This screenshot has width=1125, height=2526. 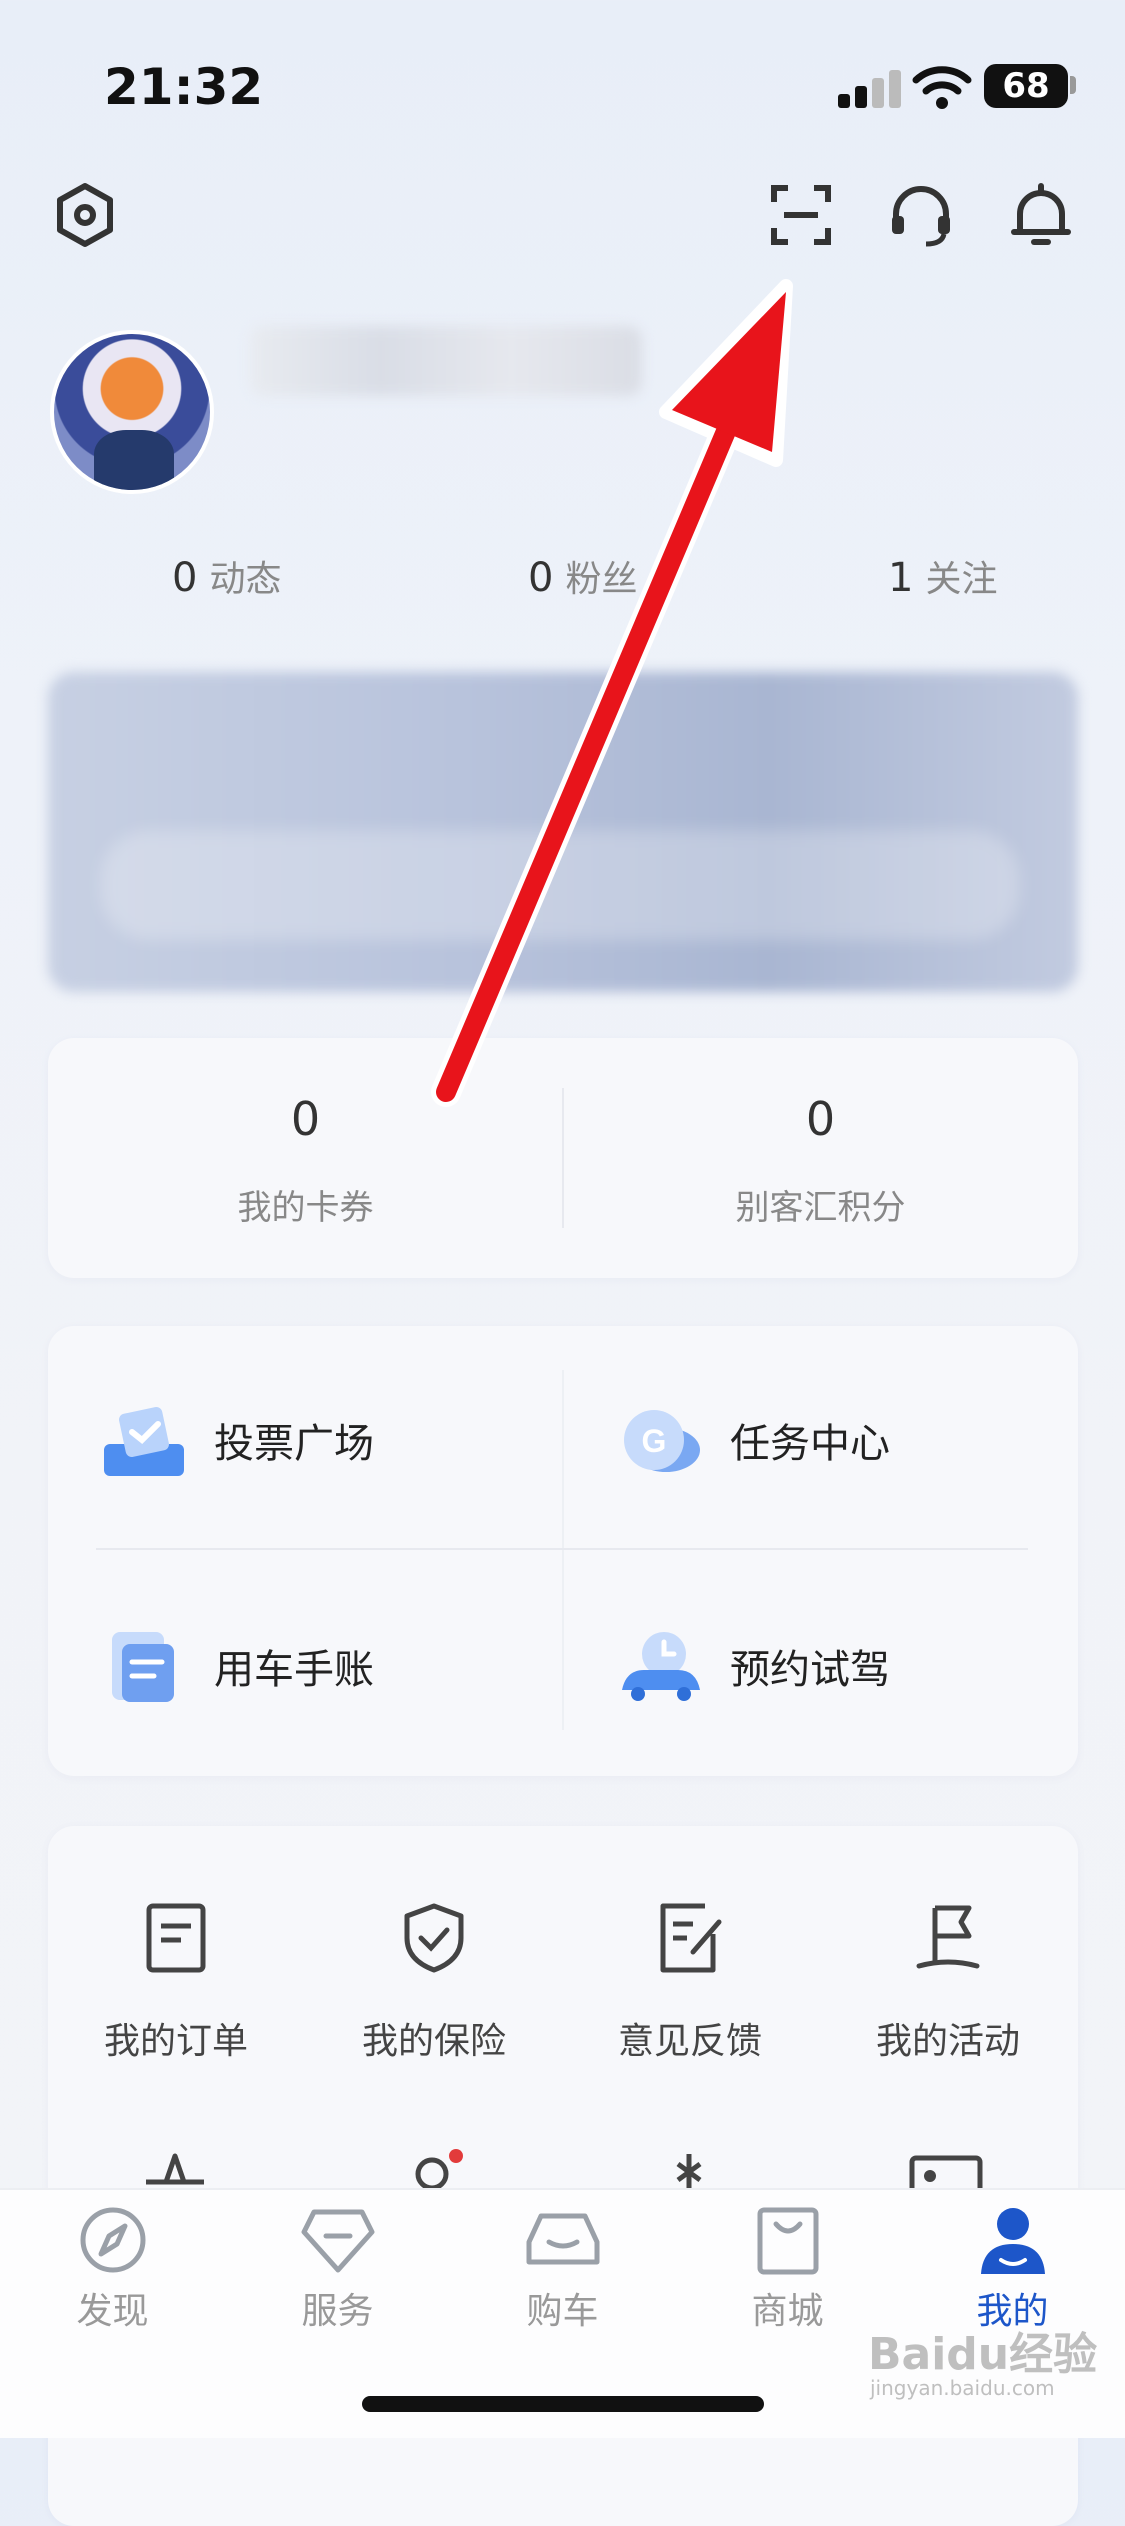 I want to click on feature-test-drive: 预约试驾, so click(x=753, y=1666).